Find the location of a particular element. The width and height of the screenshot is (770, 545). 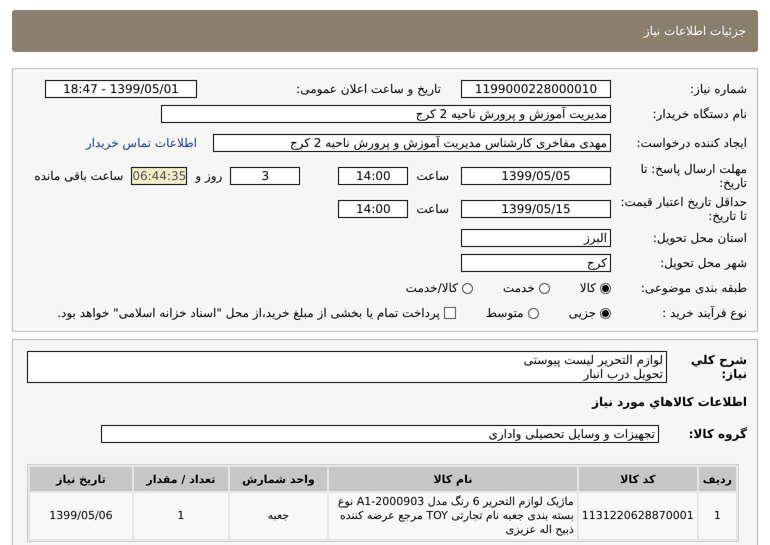

field-label: نوع فرآیند خرید : is located at coordinates (704, 313).